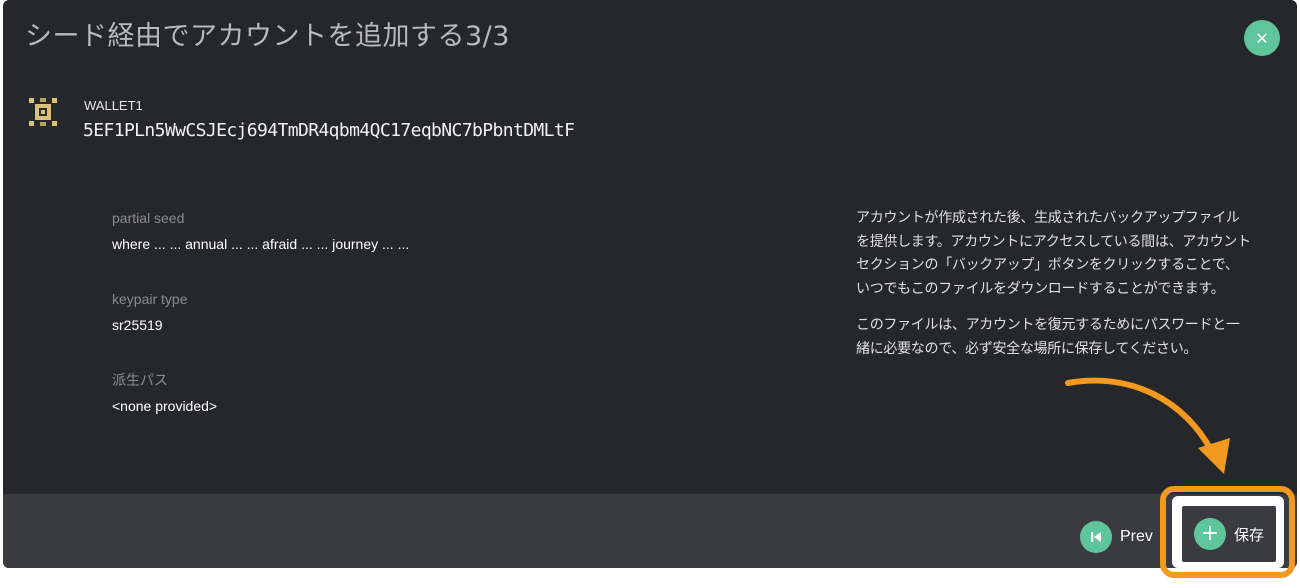 The height and width of the screenshot is (588, 1300). What do you see at coordinates (137, 325) in the screenshot?
I see `keypair-type-value: sr25519` at bounding box center [137, 325].